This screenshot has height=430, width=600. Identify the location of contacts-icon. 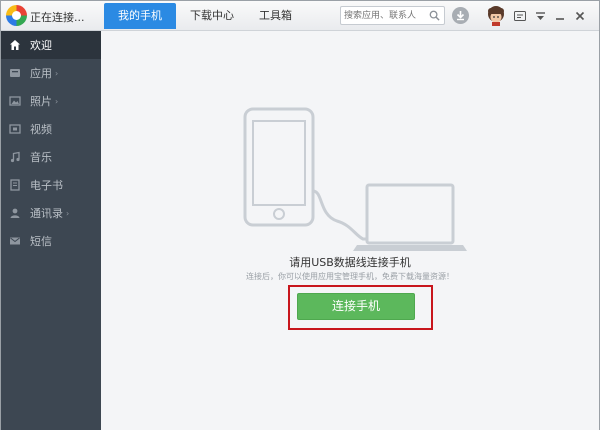
(15, 213).